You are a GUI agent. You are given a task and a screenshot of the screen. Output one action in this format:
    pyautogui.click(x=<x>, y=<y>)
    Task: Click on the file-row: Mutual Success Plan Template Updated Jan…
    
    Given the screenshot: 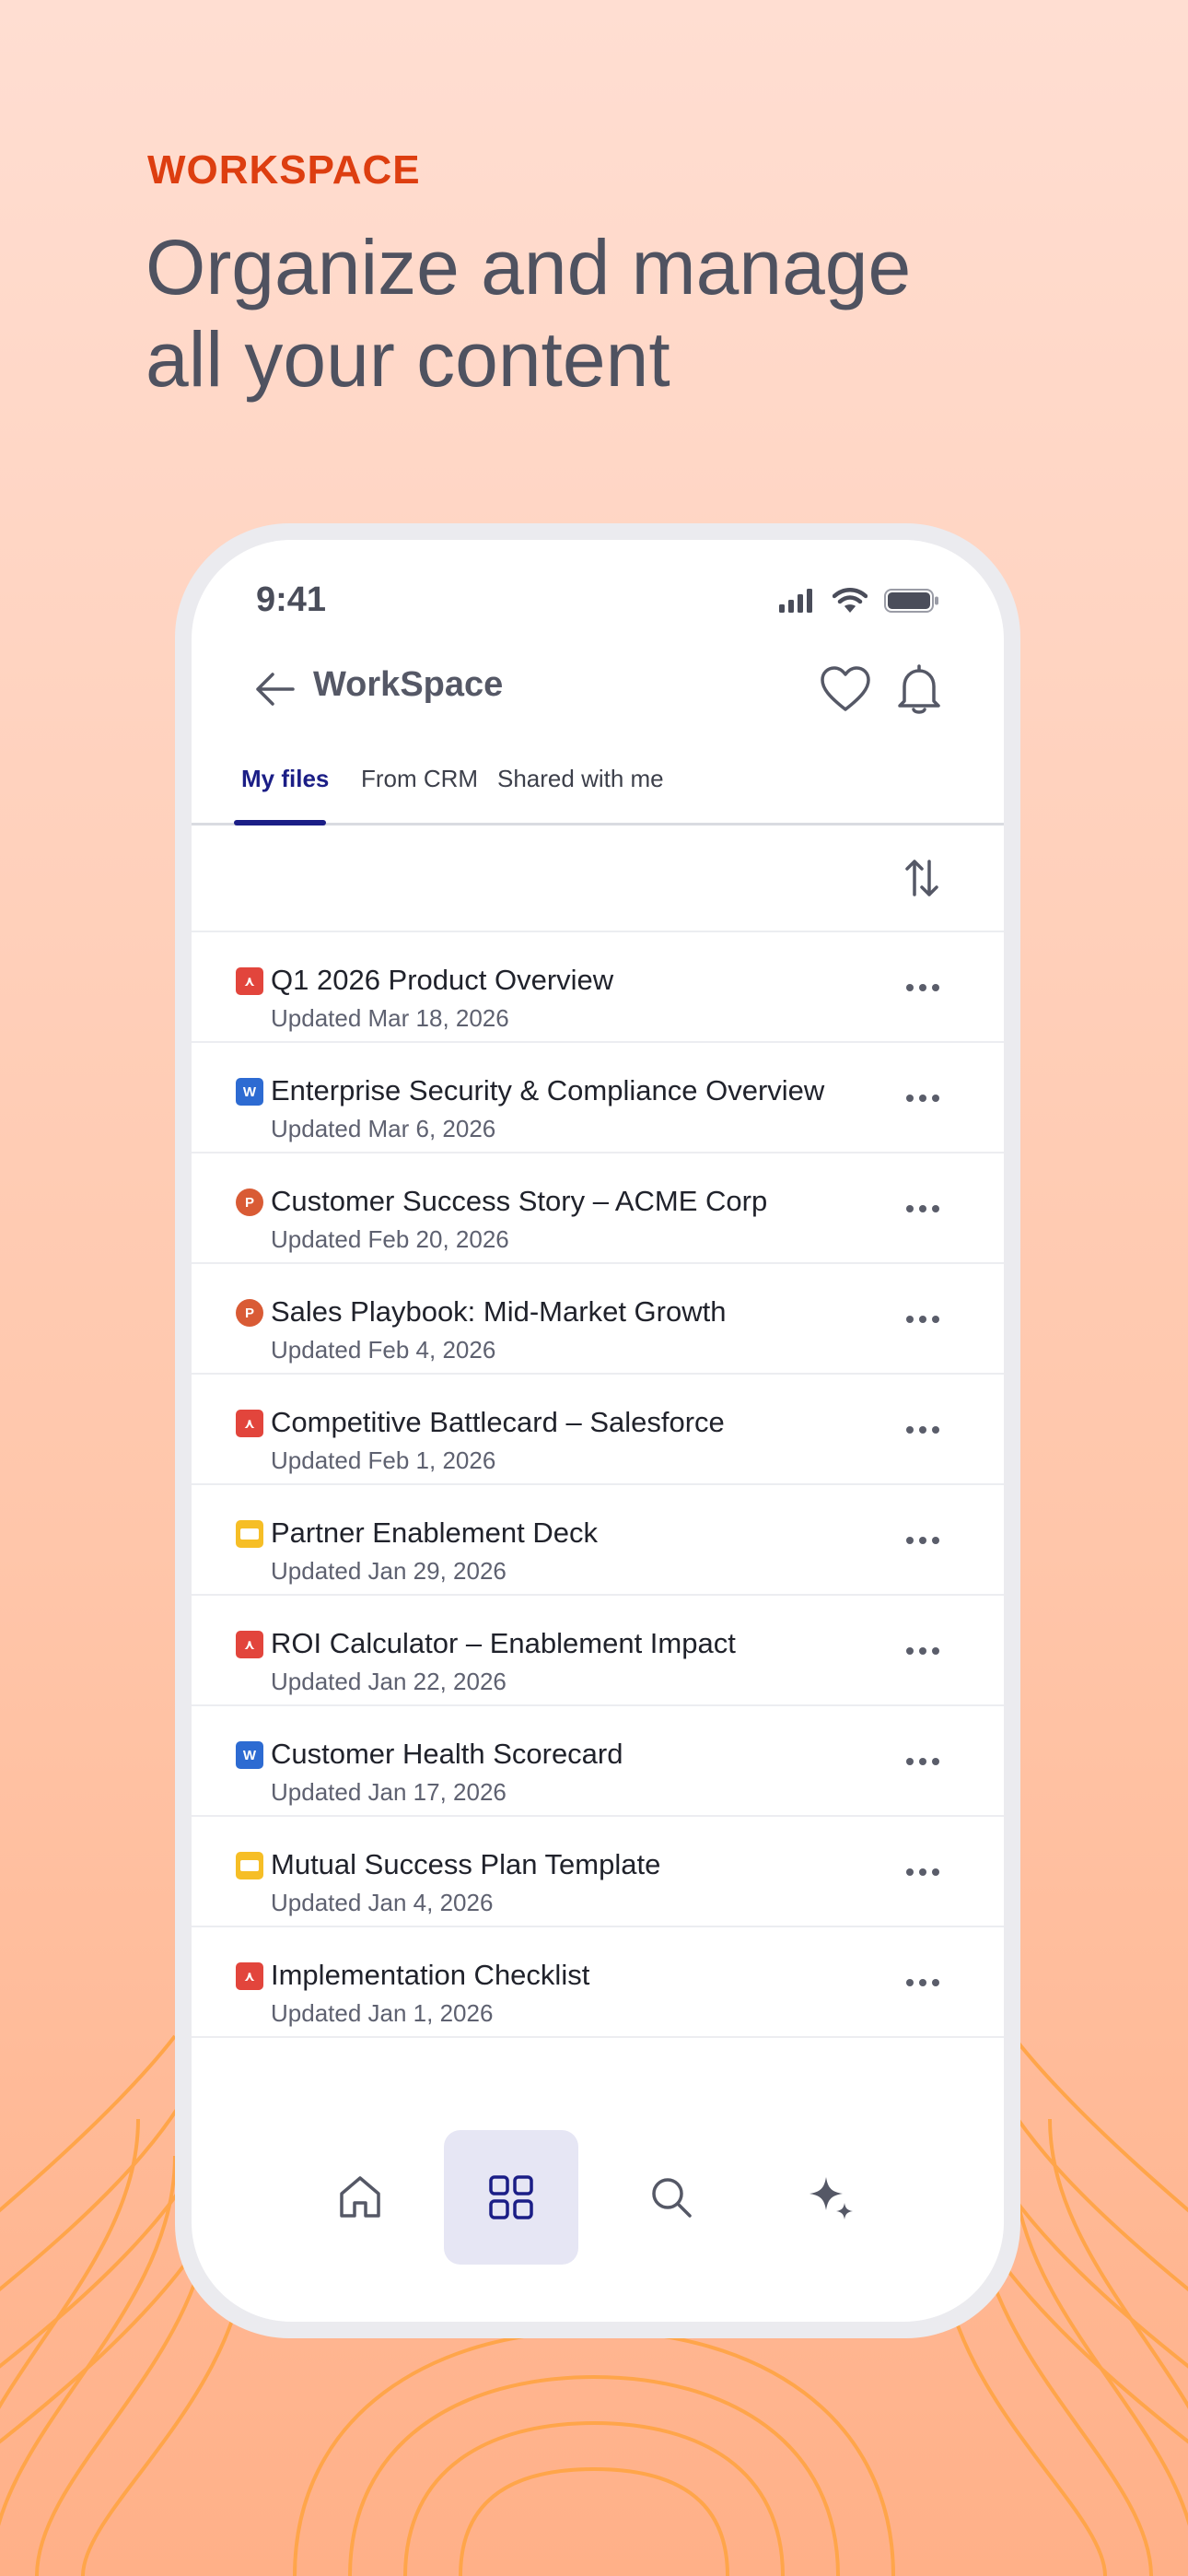 What is the action you would take?
    pyautogui.click(x=598, y=1872)
    